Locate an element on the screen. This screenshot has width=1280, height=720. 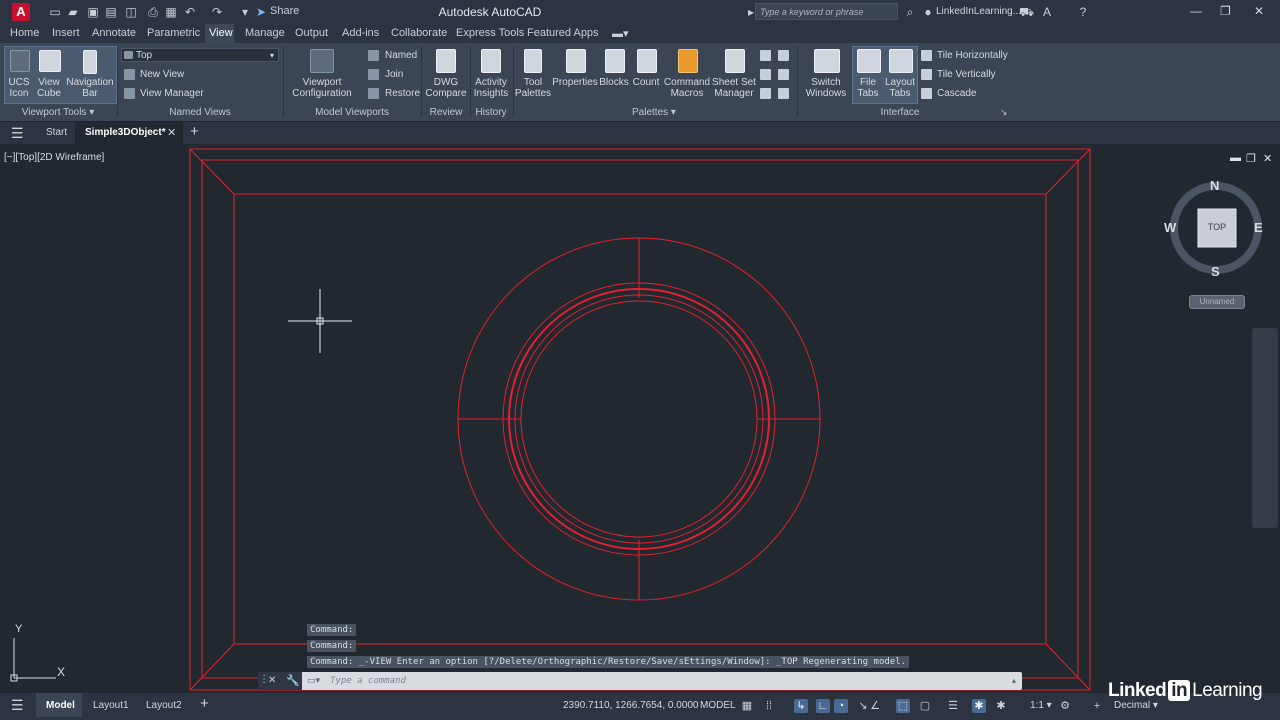
blocks-button: Blocks is located at coordinates (614, 74).